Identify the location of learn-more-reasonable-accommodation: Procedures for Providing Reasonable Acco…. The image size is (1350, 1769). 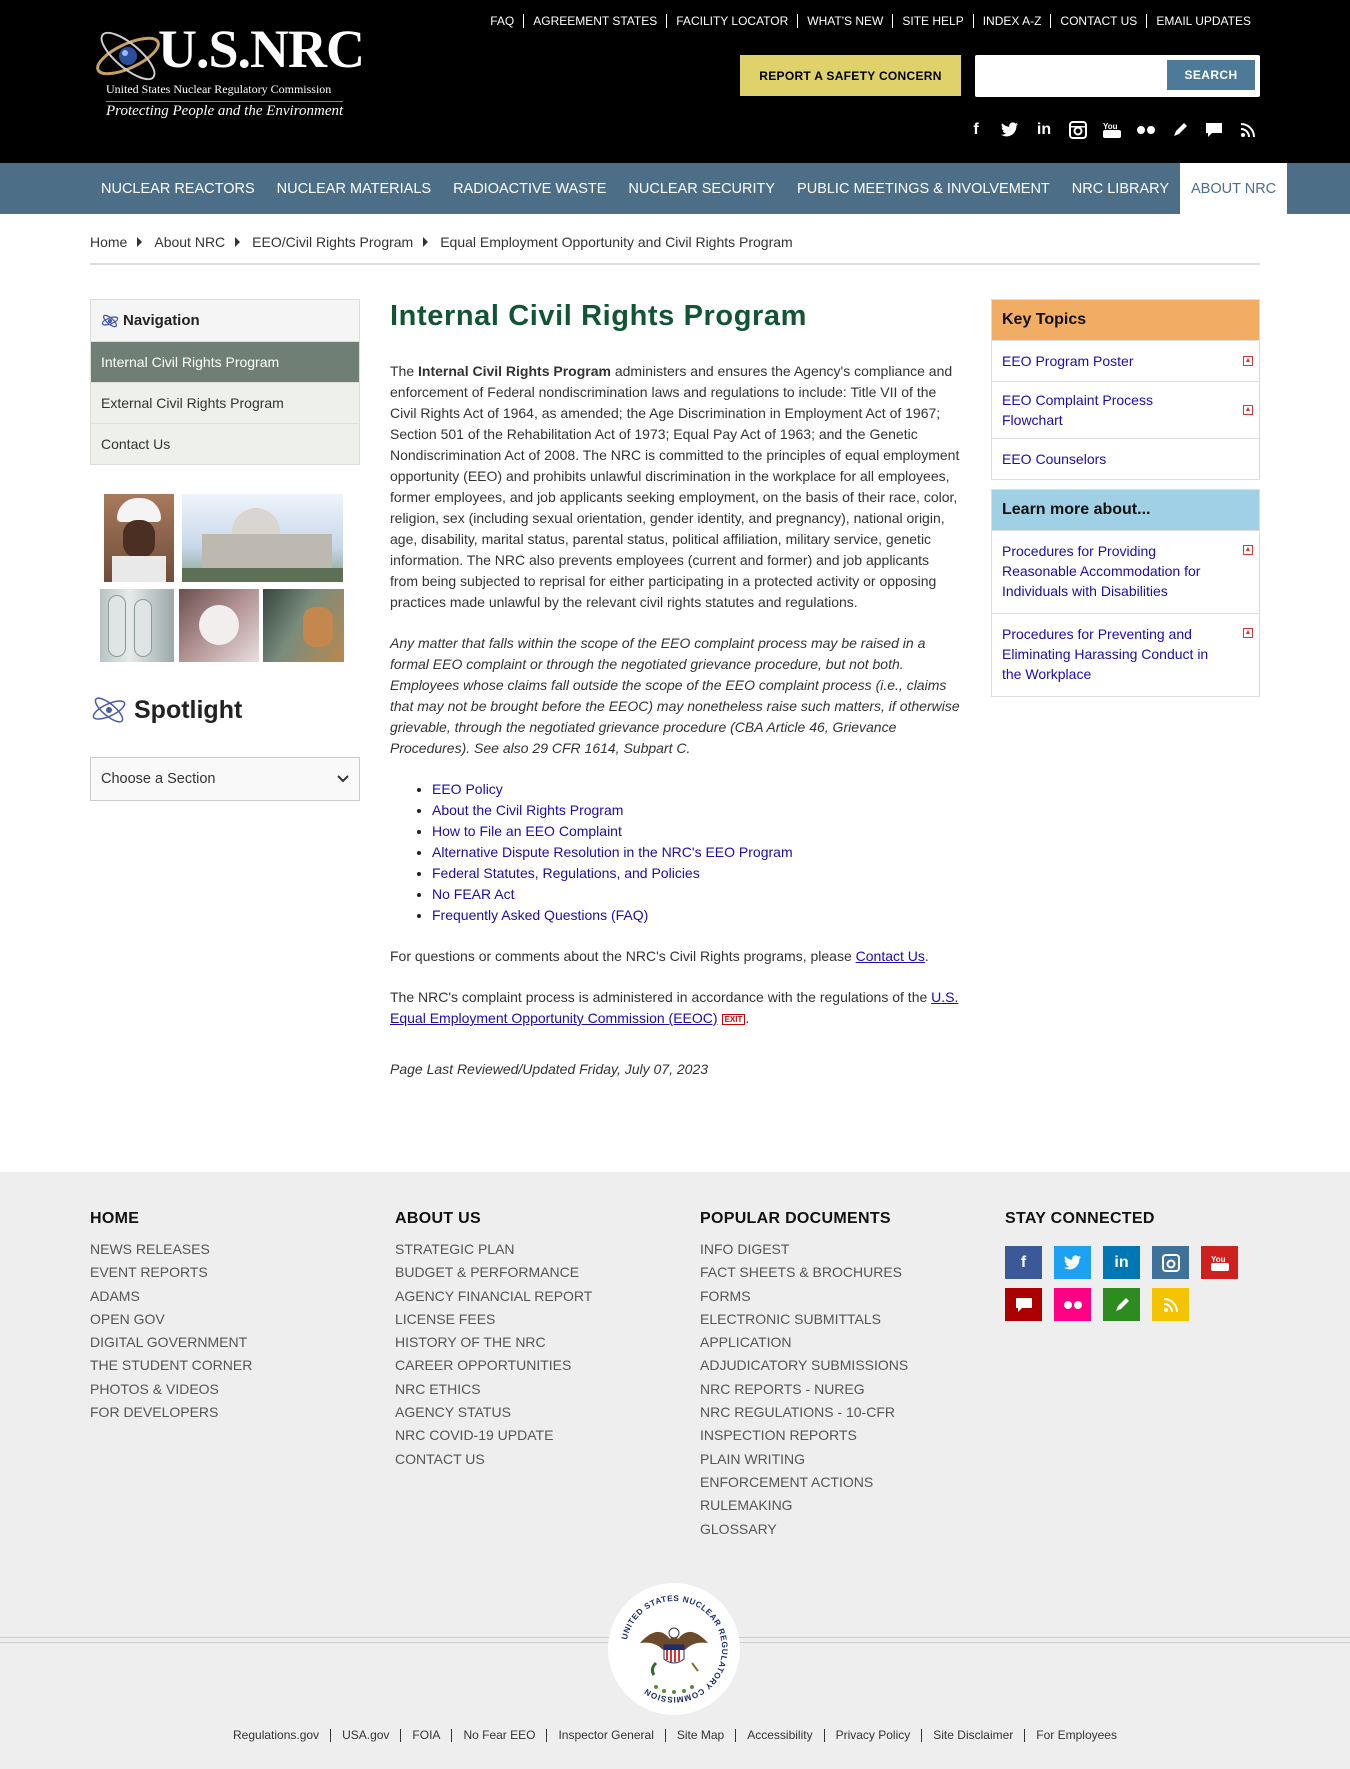
(1109, 571).